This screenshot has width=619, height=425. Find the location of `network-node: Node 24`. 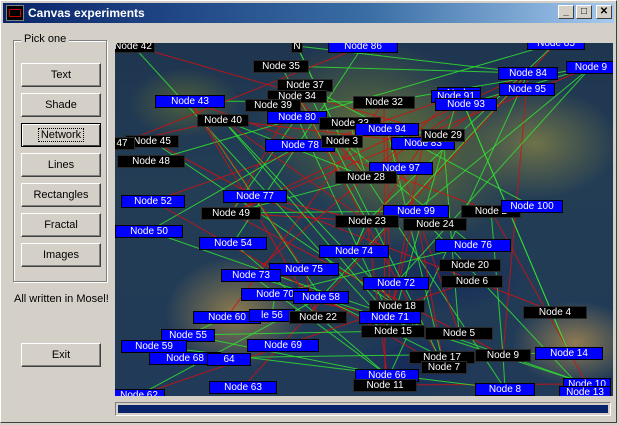

network-node: Node 24 is located at coordinates (435, 224).